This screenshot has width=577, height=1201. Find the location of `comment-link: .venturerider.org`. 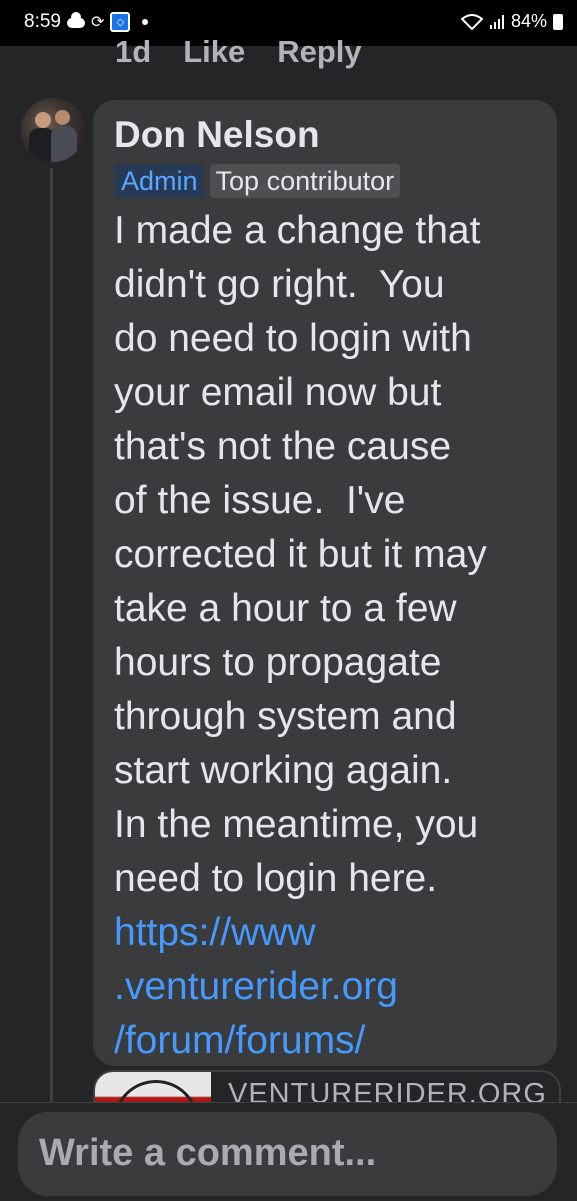

comment-link: .venturerider.org is located at coordinates (334, 987).